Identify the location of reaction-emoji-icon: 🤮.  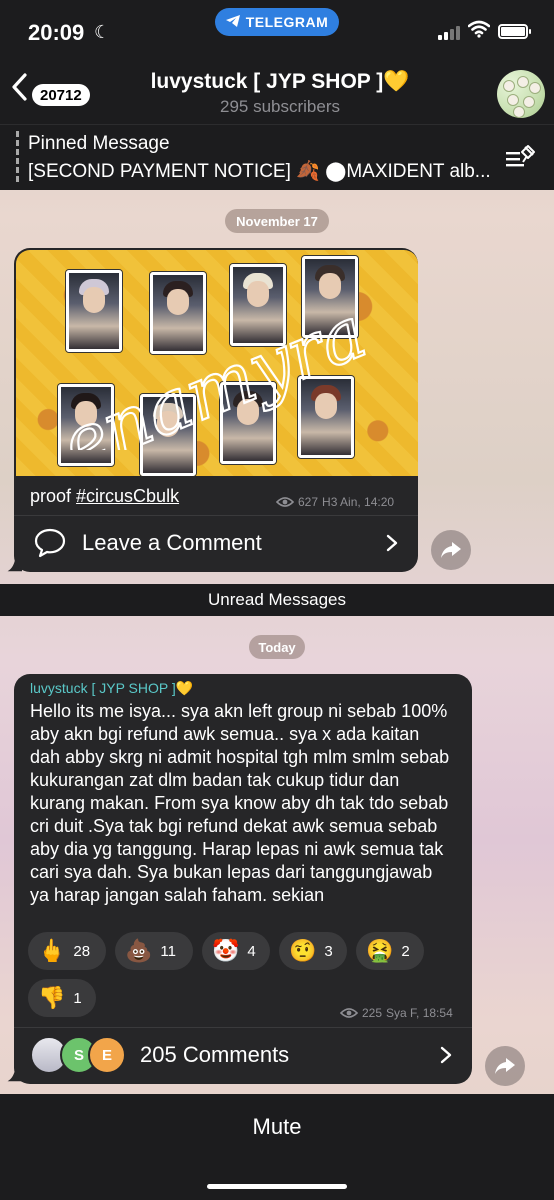
(380, 950).